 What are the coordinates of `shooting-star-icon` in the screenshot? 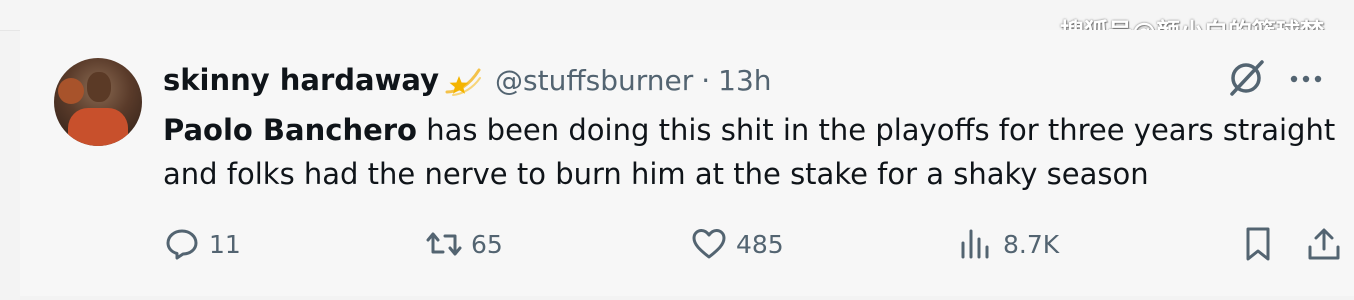 It's located at (463, 82).